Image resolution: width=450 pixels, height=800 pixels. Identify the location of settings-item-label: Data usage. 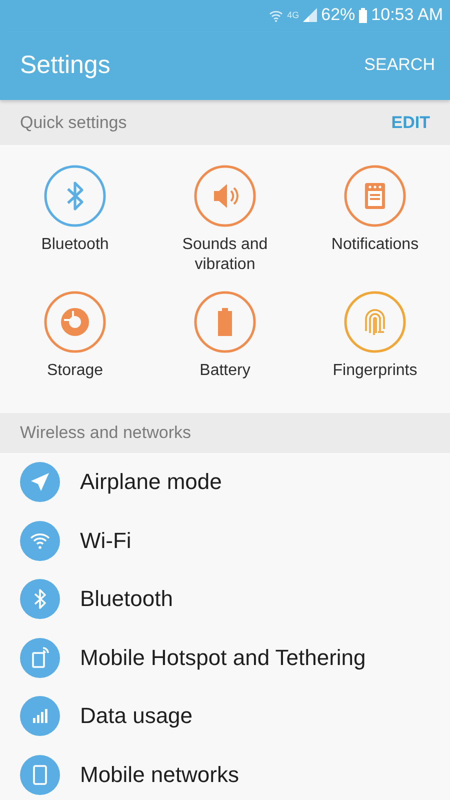
(136, 716).